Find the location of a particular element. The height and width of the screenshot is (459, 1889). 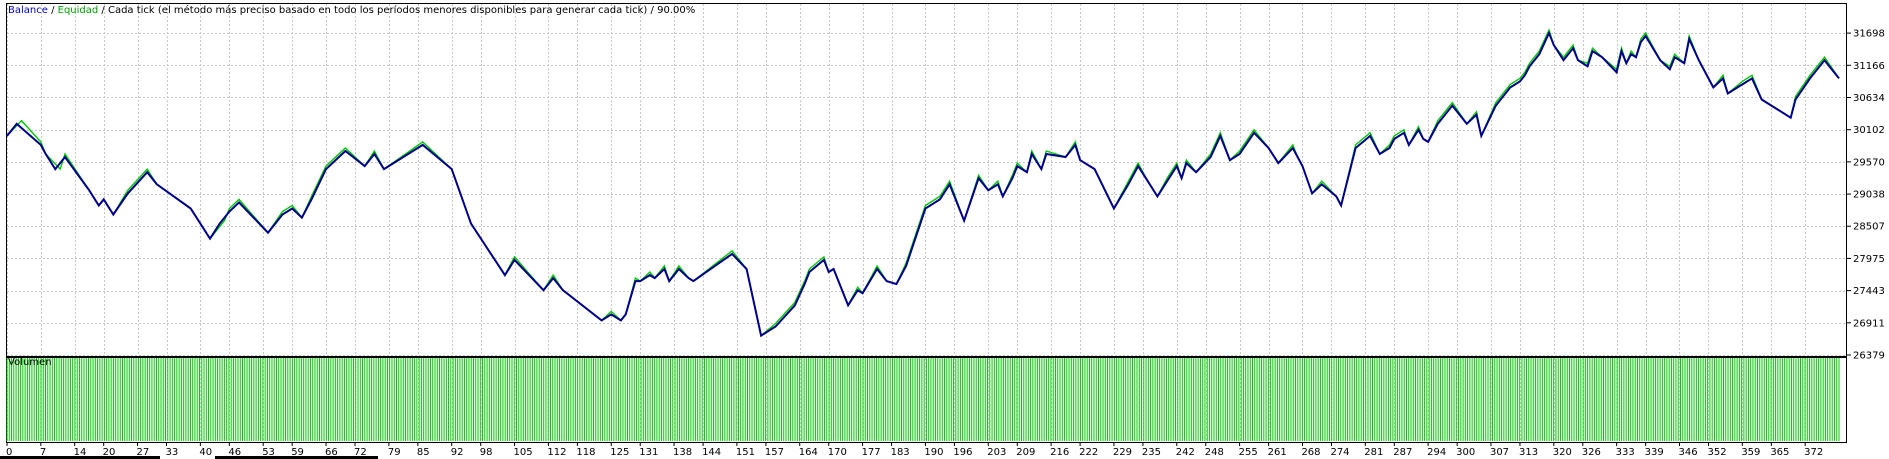

x-tick-label: 196 is located at coordinates (962, 452).